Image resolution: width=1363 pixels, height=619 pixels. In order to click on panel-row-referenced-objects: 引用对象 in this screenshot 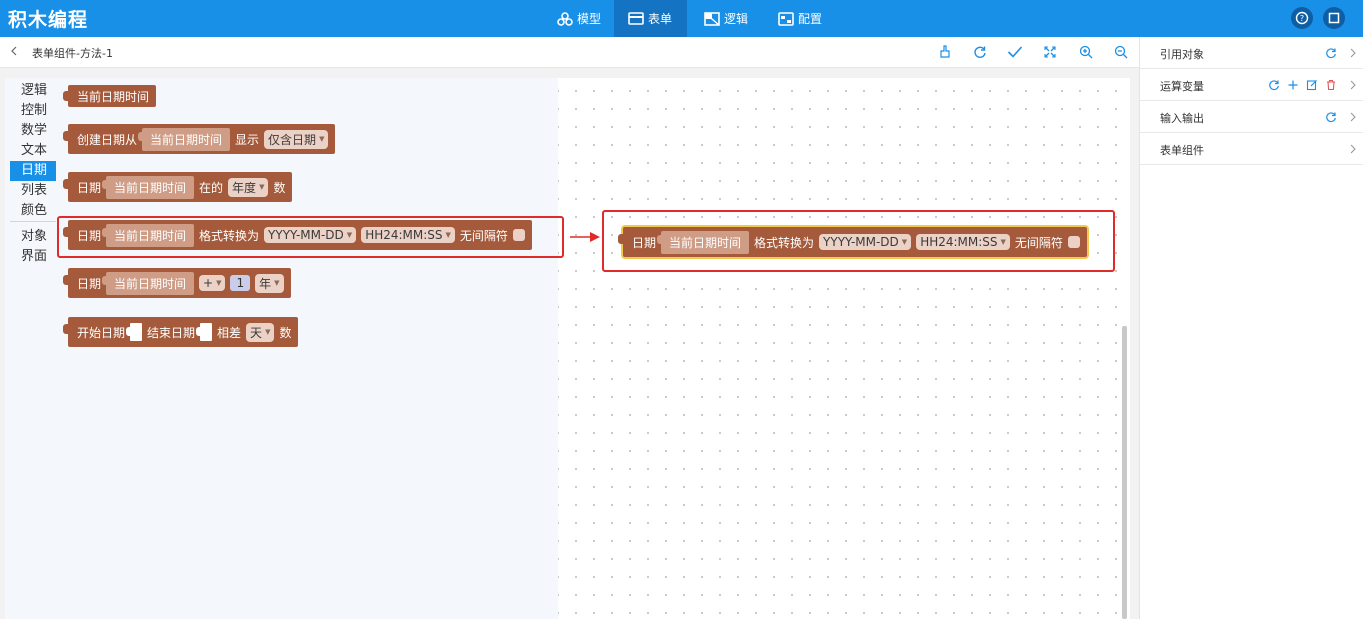, I will do `click(1251, 53)`.